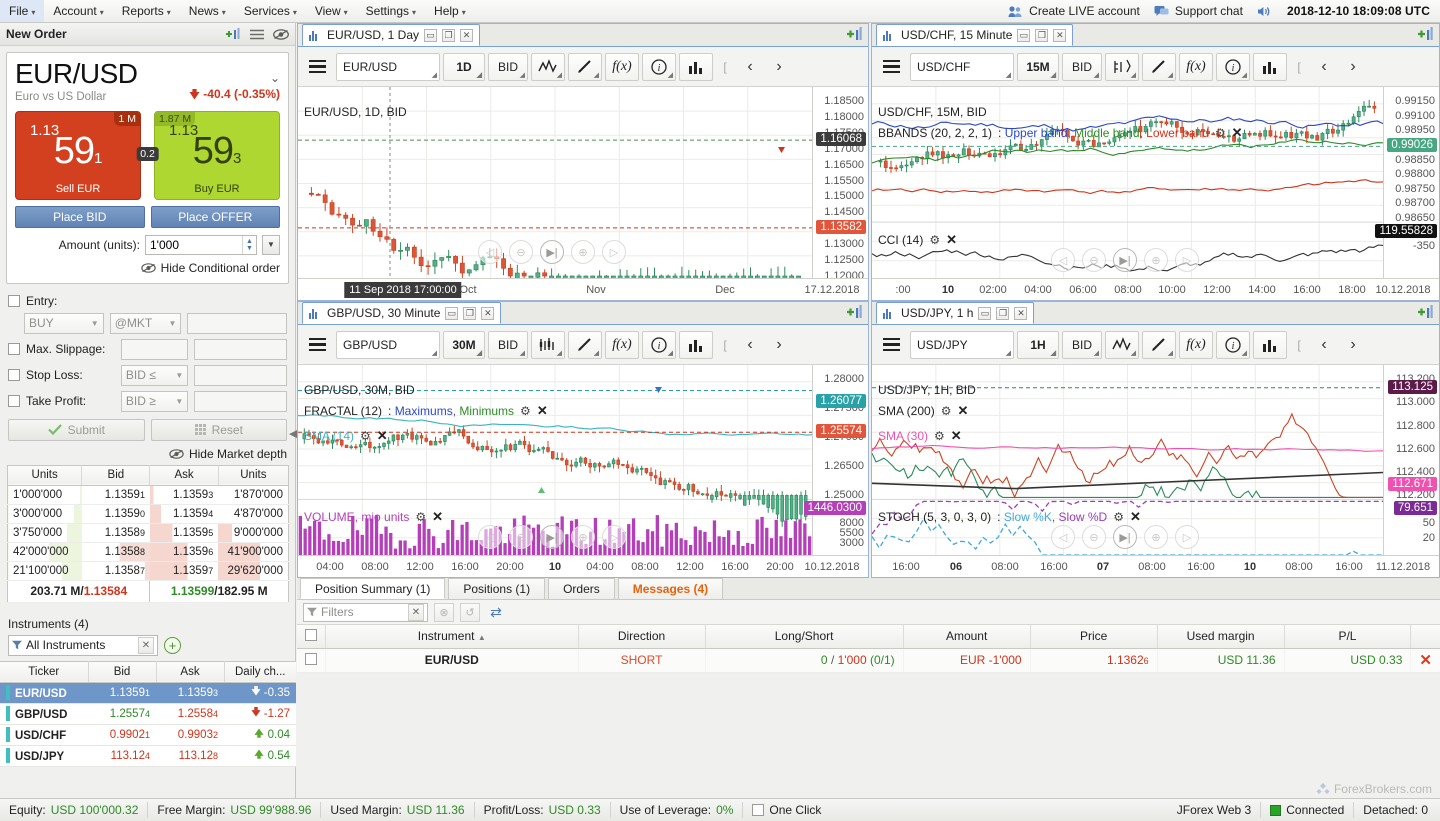  I want to click on menu-services: Services ▾, so click(270, 11).